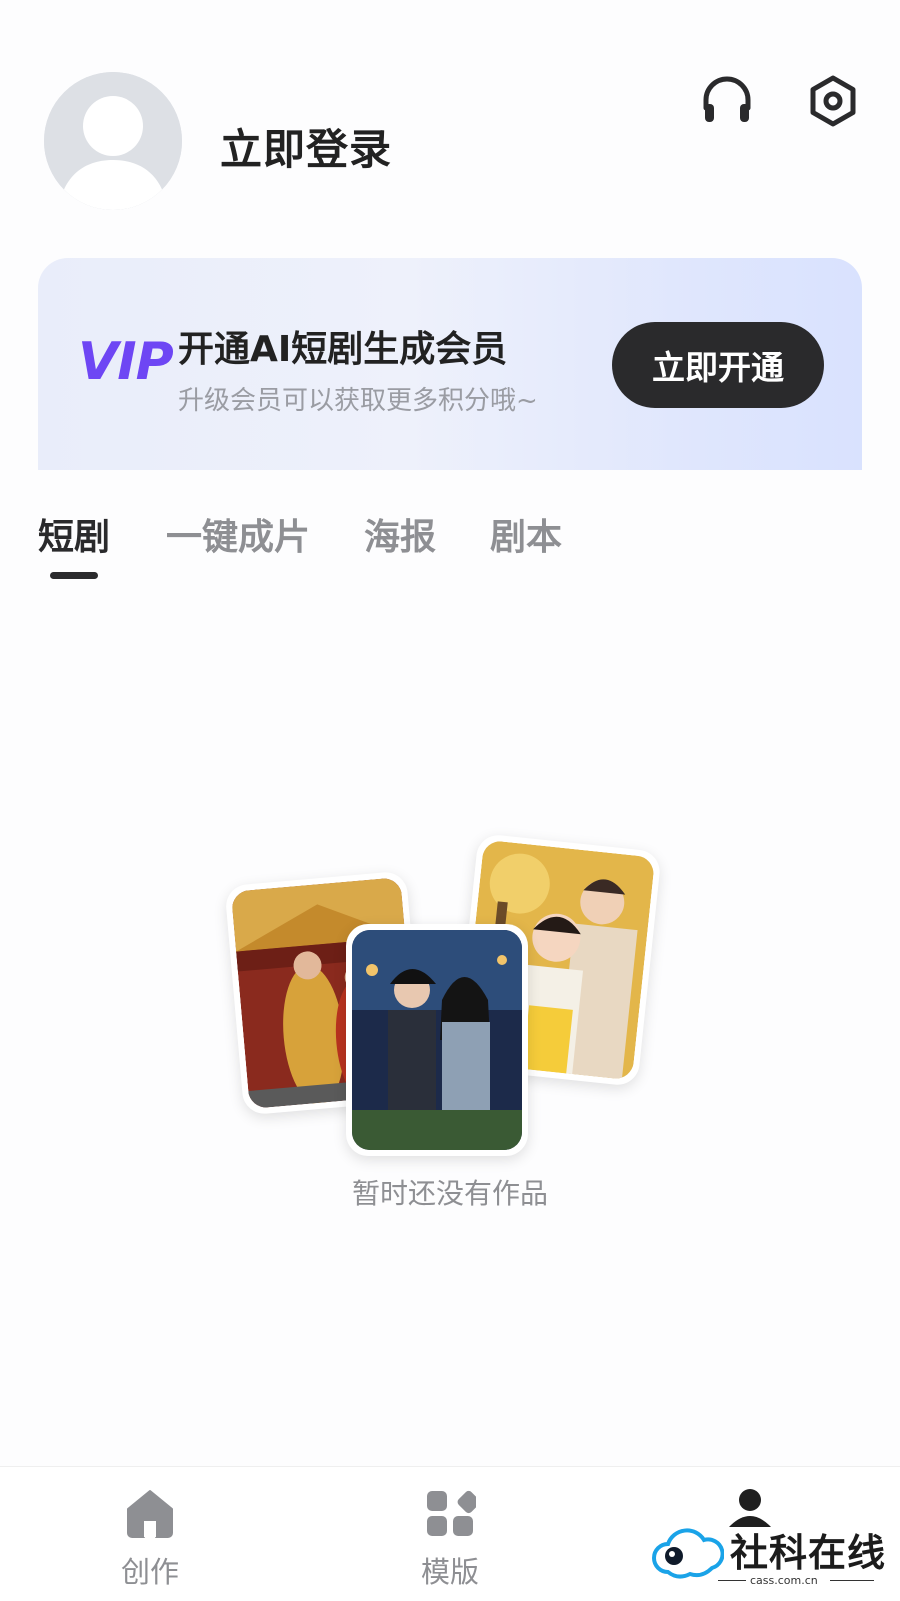 This screenshot has width=900, height=1601. What do you see at coordinates (306, 146) in the screenshot?
I see `login-link: 立即登录` at bounding box center [306, 146].